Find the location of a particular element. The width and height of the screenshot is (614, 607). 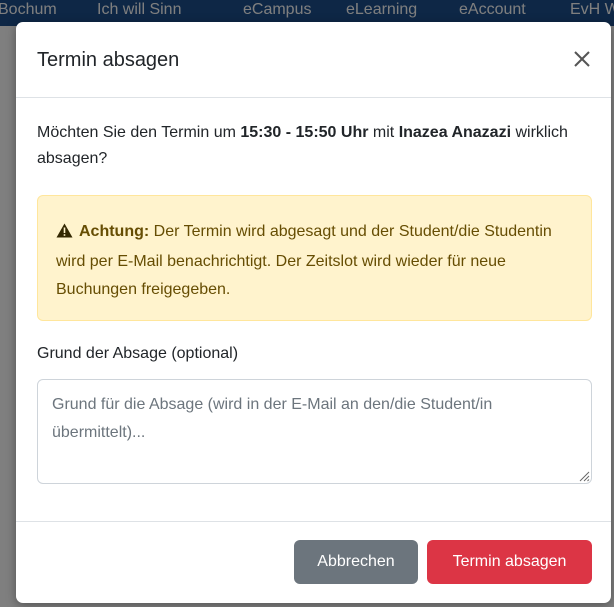

reason-label: Grund der Absage (optional) is located at coordinates (138, 353).